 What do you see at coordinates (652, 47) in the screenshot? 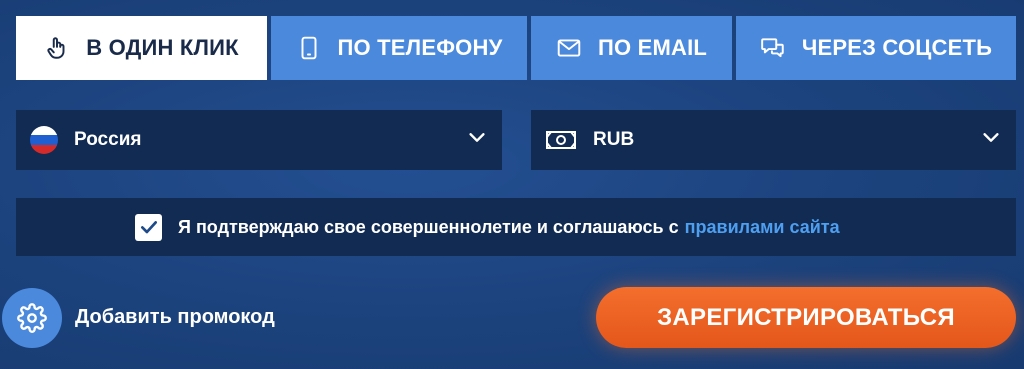
I see `tab-label: ПО EMAIL` at bounding box center [652, 47].